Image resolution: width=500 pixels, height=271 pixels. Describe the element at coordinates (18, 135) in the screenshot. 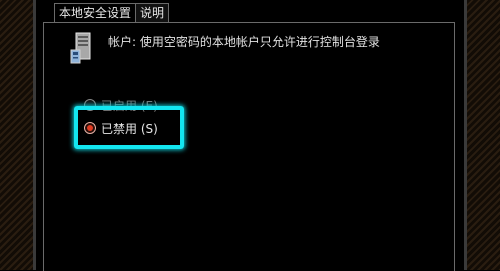

I see `window-frame-left` at that location.